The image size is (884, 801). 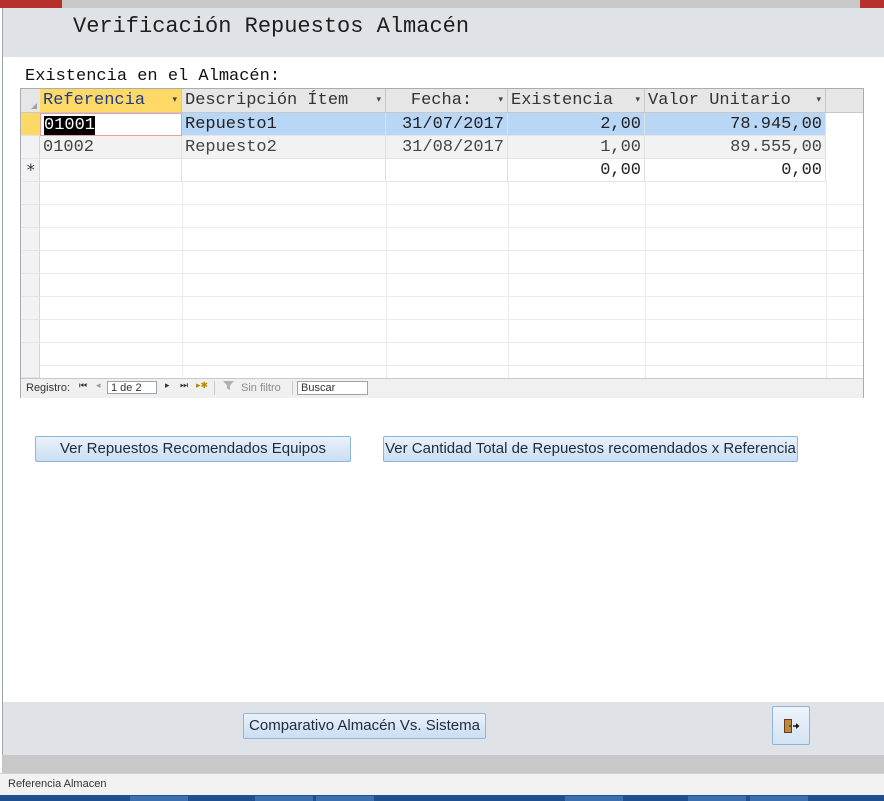 What do you see at coordinates (719, 100) in the screenshot?
I see `column-header-label: Valor Unitario` at bounding box center [719, 100].